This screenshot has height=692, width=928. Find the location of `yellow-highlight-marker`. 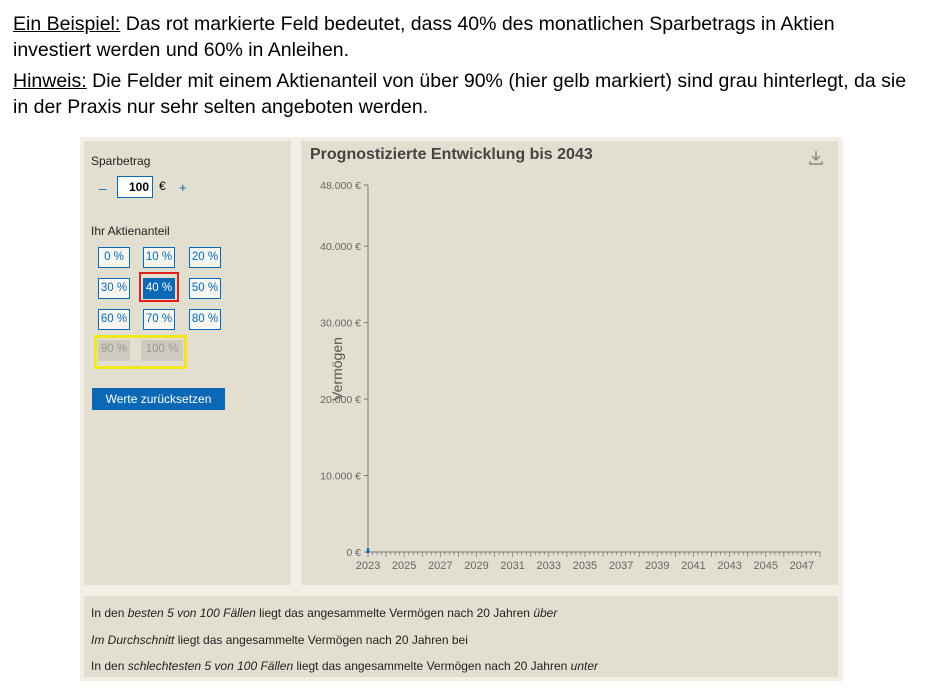

yellow-highlight-marker is located at coordinates (140, 352).